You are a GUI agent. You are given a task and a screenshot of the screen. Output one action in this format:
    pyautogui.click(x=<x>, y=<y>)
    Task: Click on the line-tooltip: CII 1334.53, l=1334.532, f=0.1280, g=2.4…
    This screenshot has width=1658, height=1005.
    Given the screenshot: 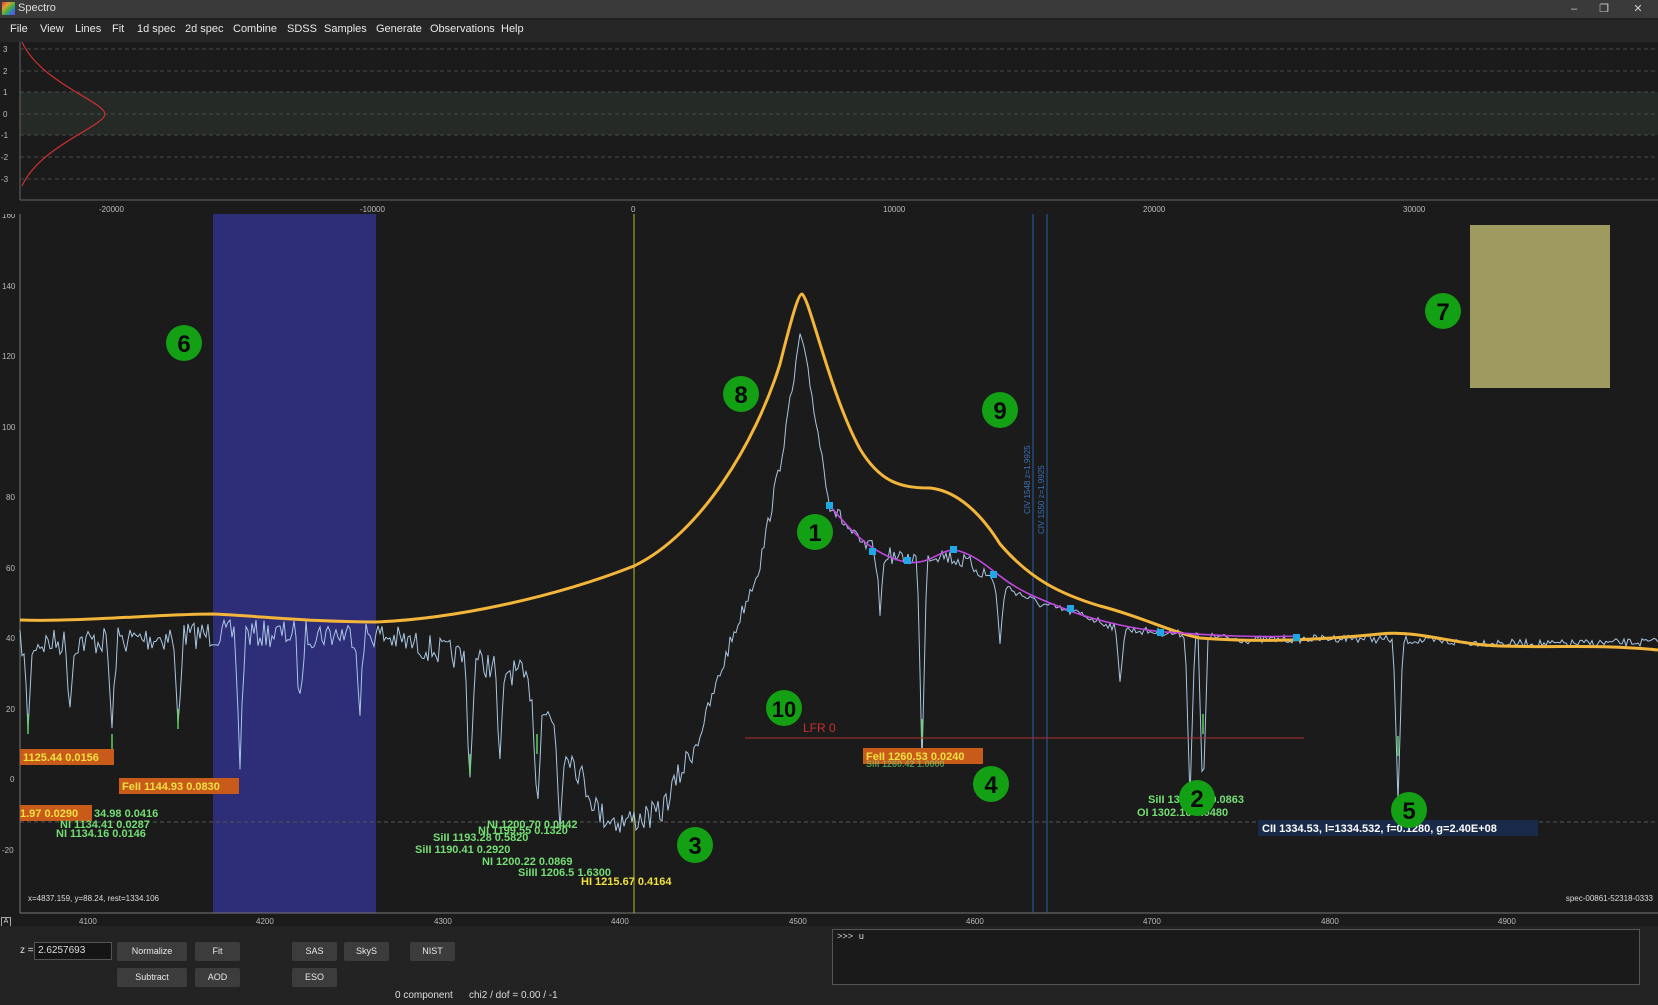 What is the action you would take?
    pyautogui.click(x=1379, y=829)
    